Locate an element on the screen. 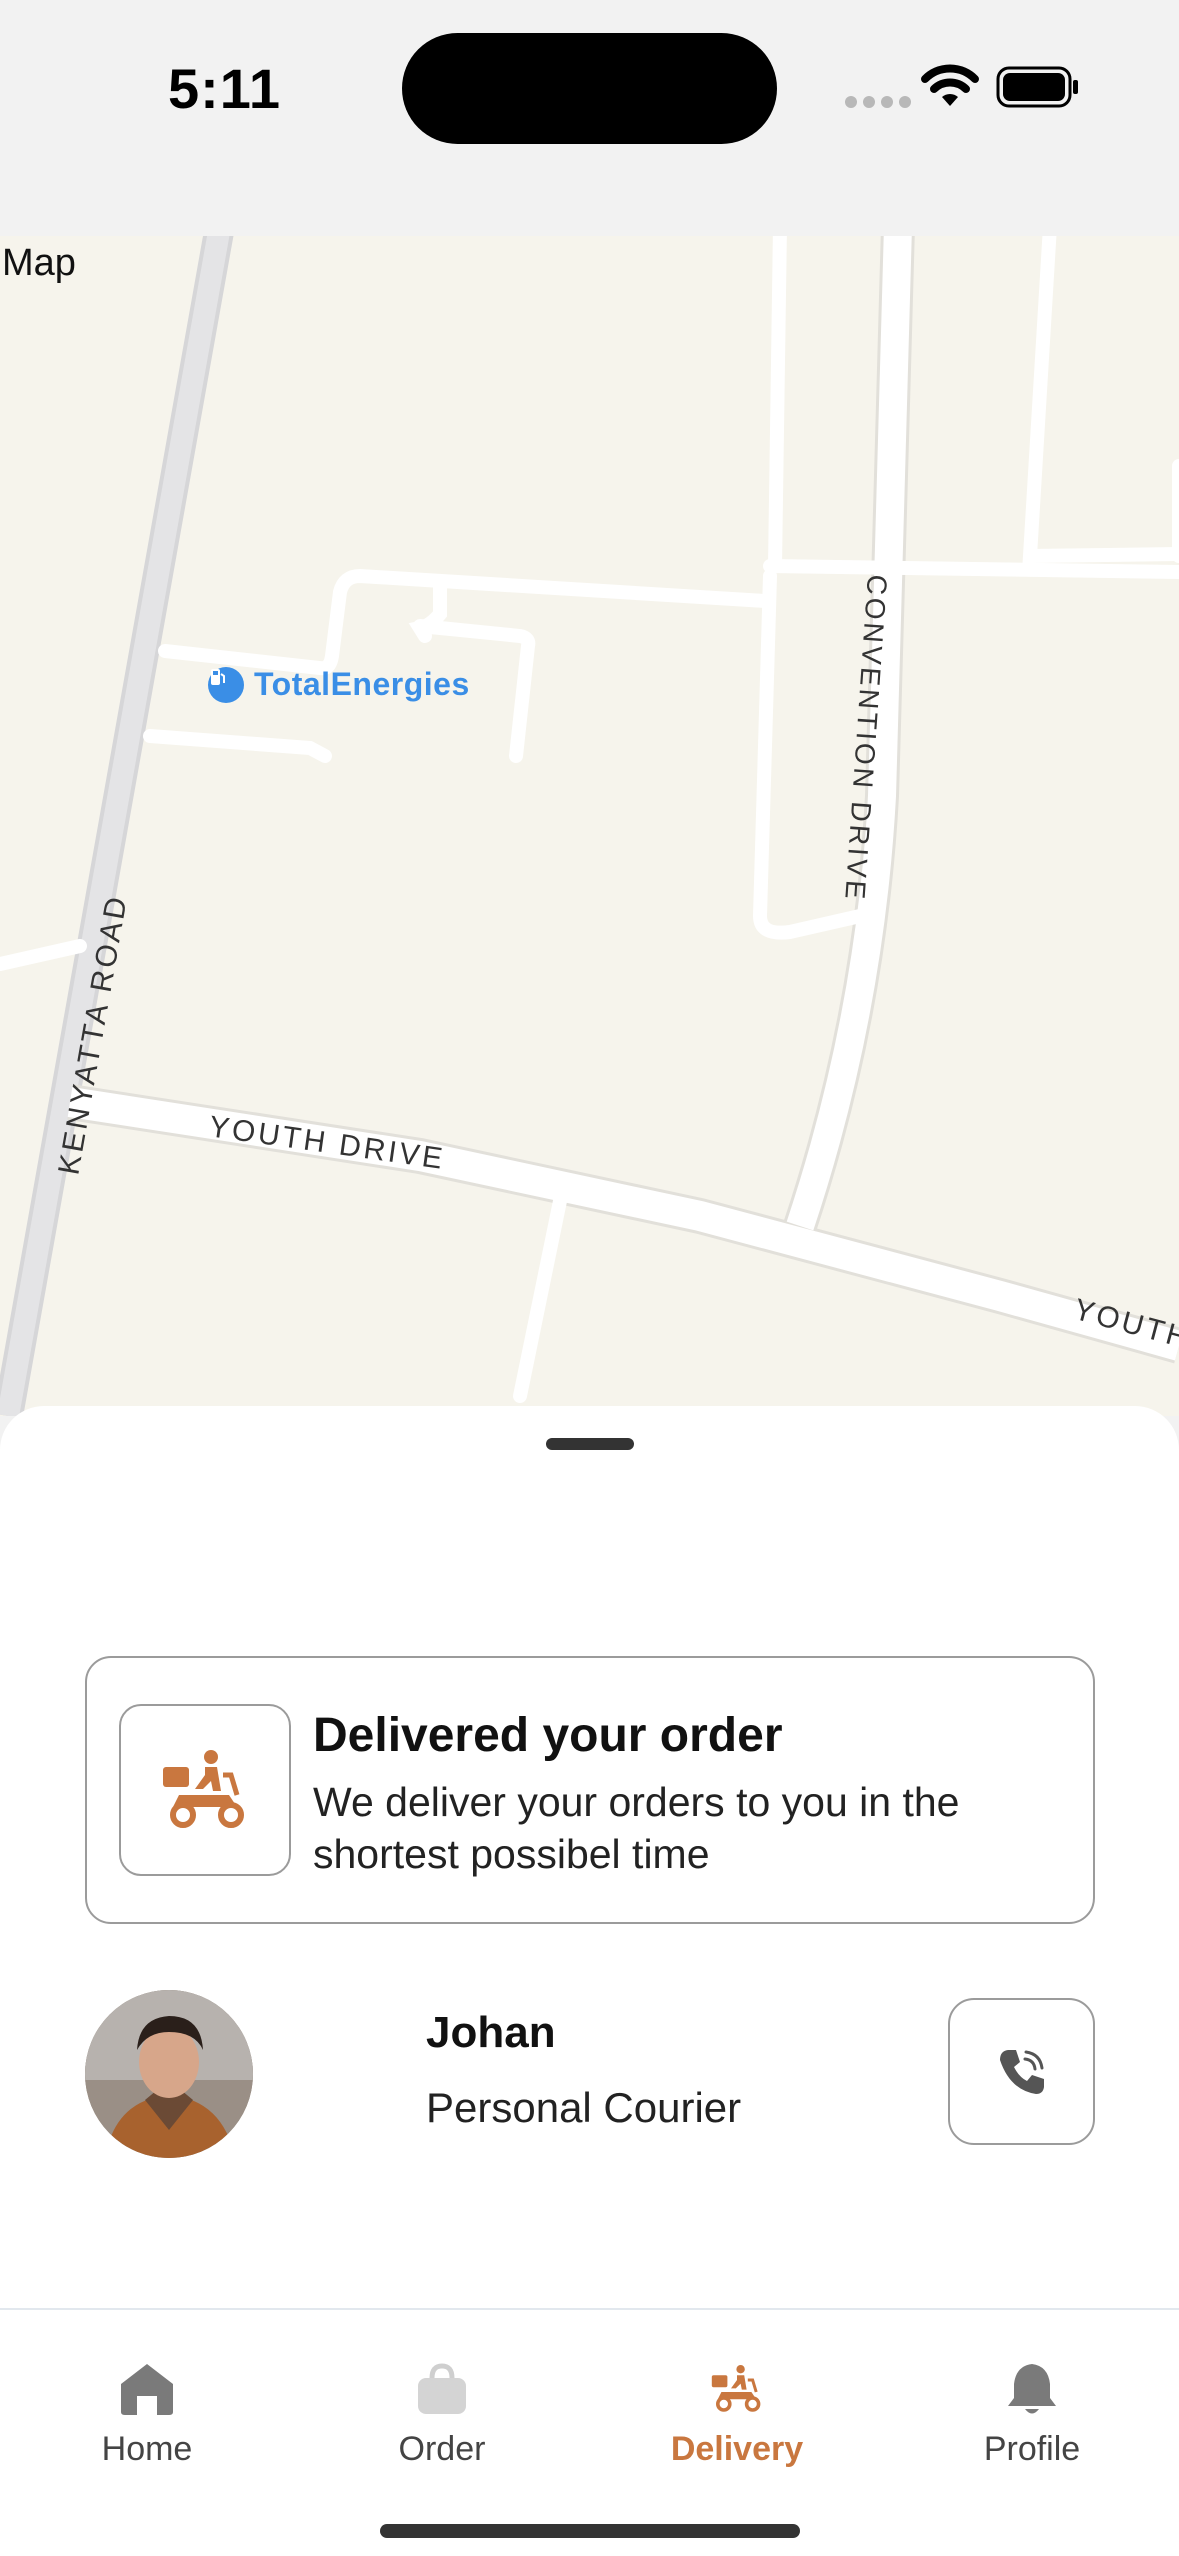 This screenshot has width=1179, height=2556. tab-bar: Home Order Delivery Profile is located at coordinates (589, 2432).